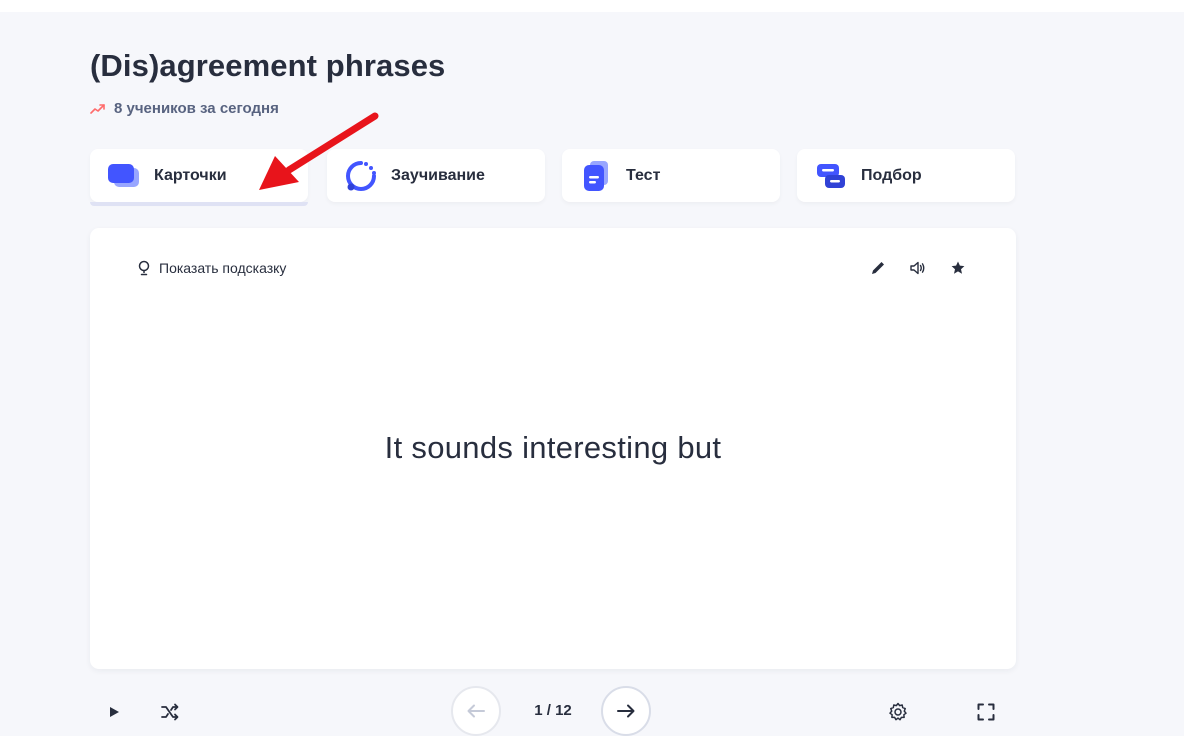 This screenshot has height=736, width=1184. I want to click on mode-button-learn: Заучивание, so click(436, 175).